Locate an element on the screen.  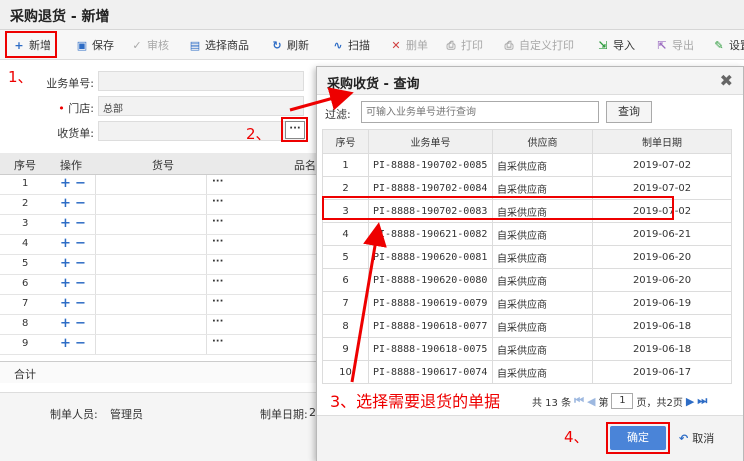
page-number-input: 1 is located at coordinates (622, 401).